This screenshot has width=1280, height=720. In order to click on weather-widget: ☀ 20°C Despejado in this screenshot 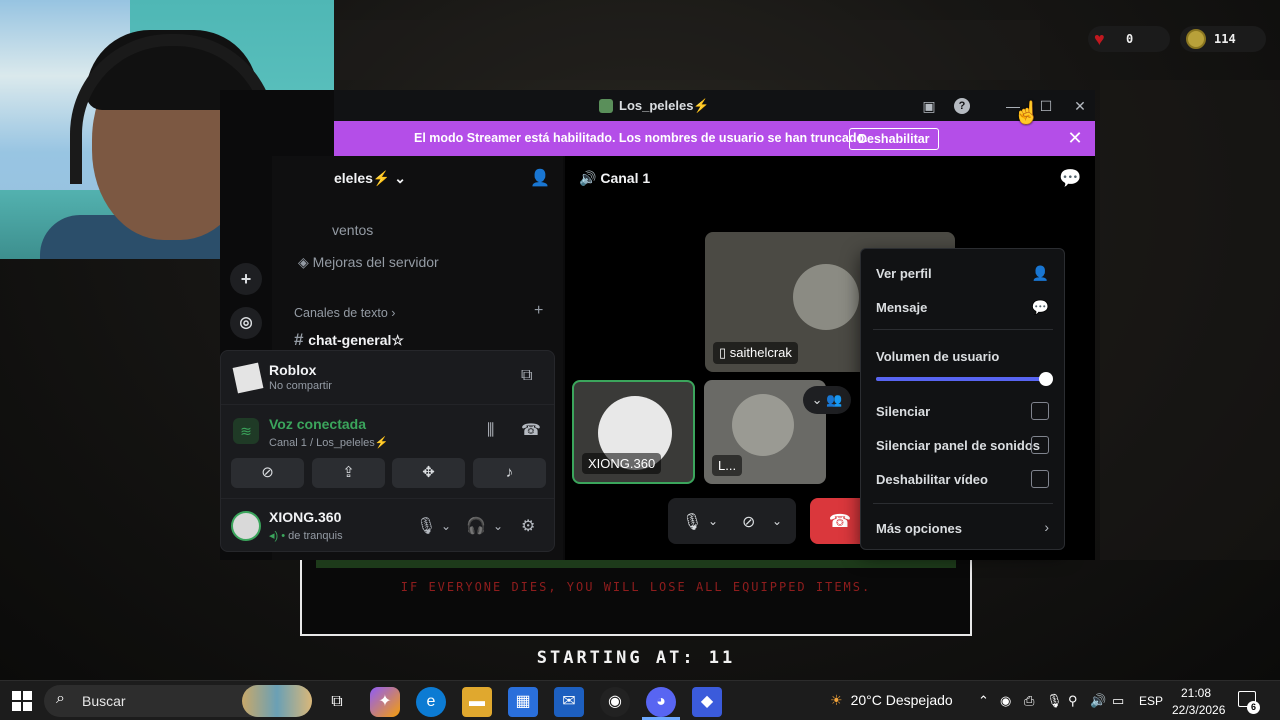, I will do `click(891, 700)`.